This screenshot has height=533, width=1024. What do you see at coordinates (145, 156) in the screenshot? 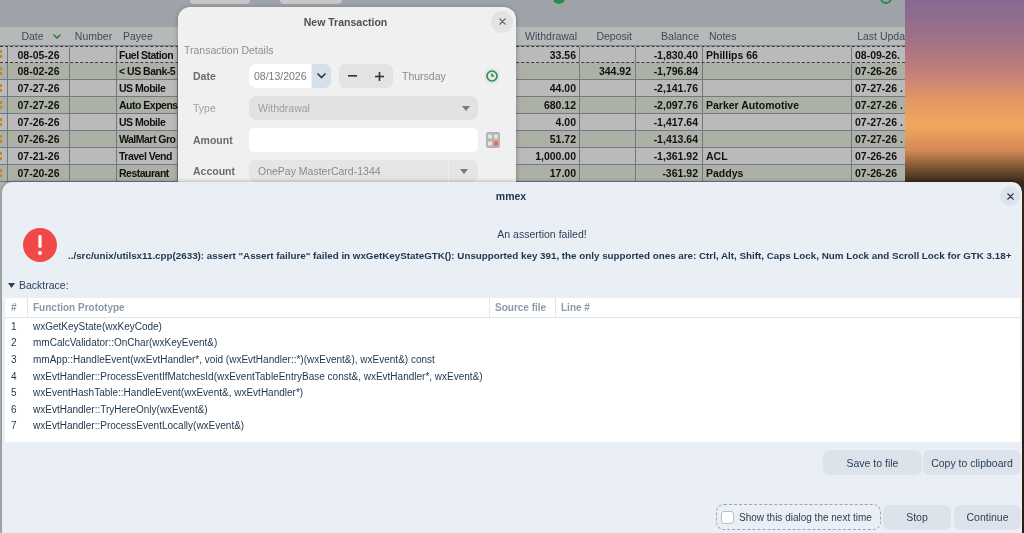
I see `table-cell: Travel Vend` at bounding box center [145, 156].